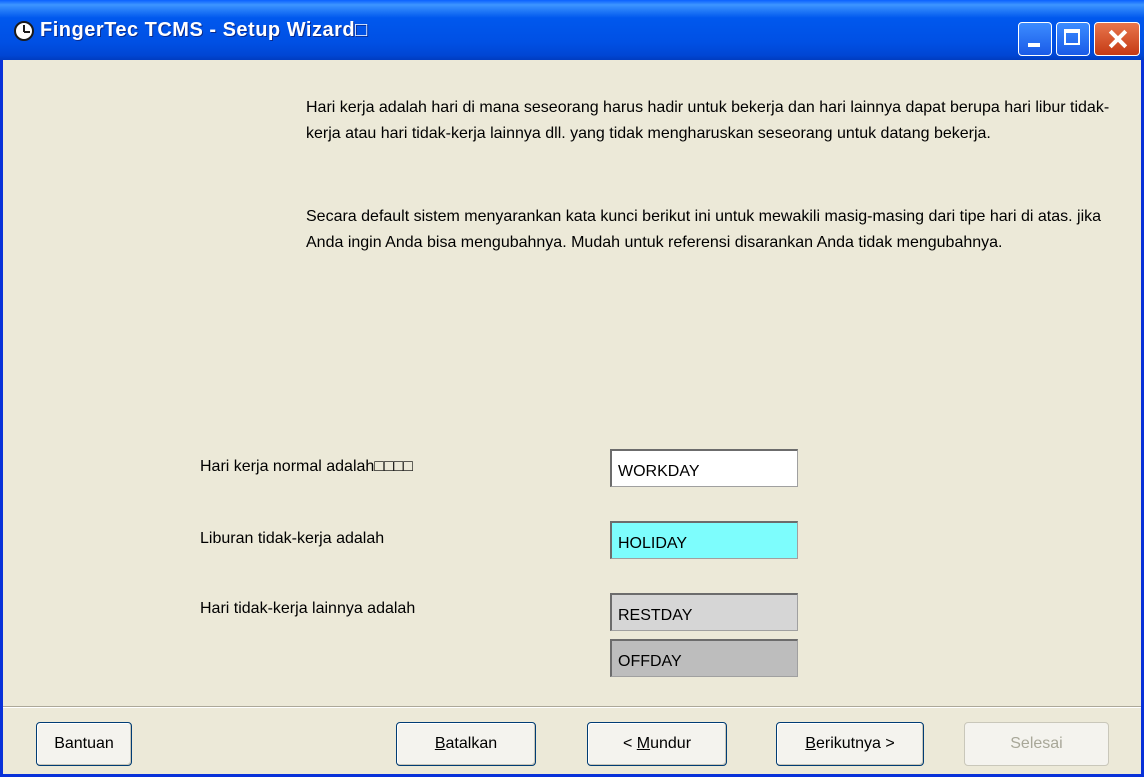 The height and width of the screenshot is (777, 1144). Describe the element at coordinates (1035, 39) in the screenshot. I see `minimize-icon` at that location.